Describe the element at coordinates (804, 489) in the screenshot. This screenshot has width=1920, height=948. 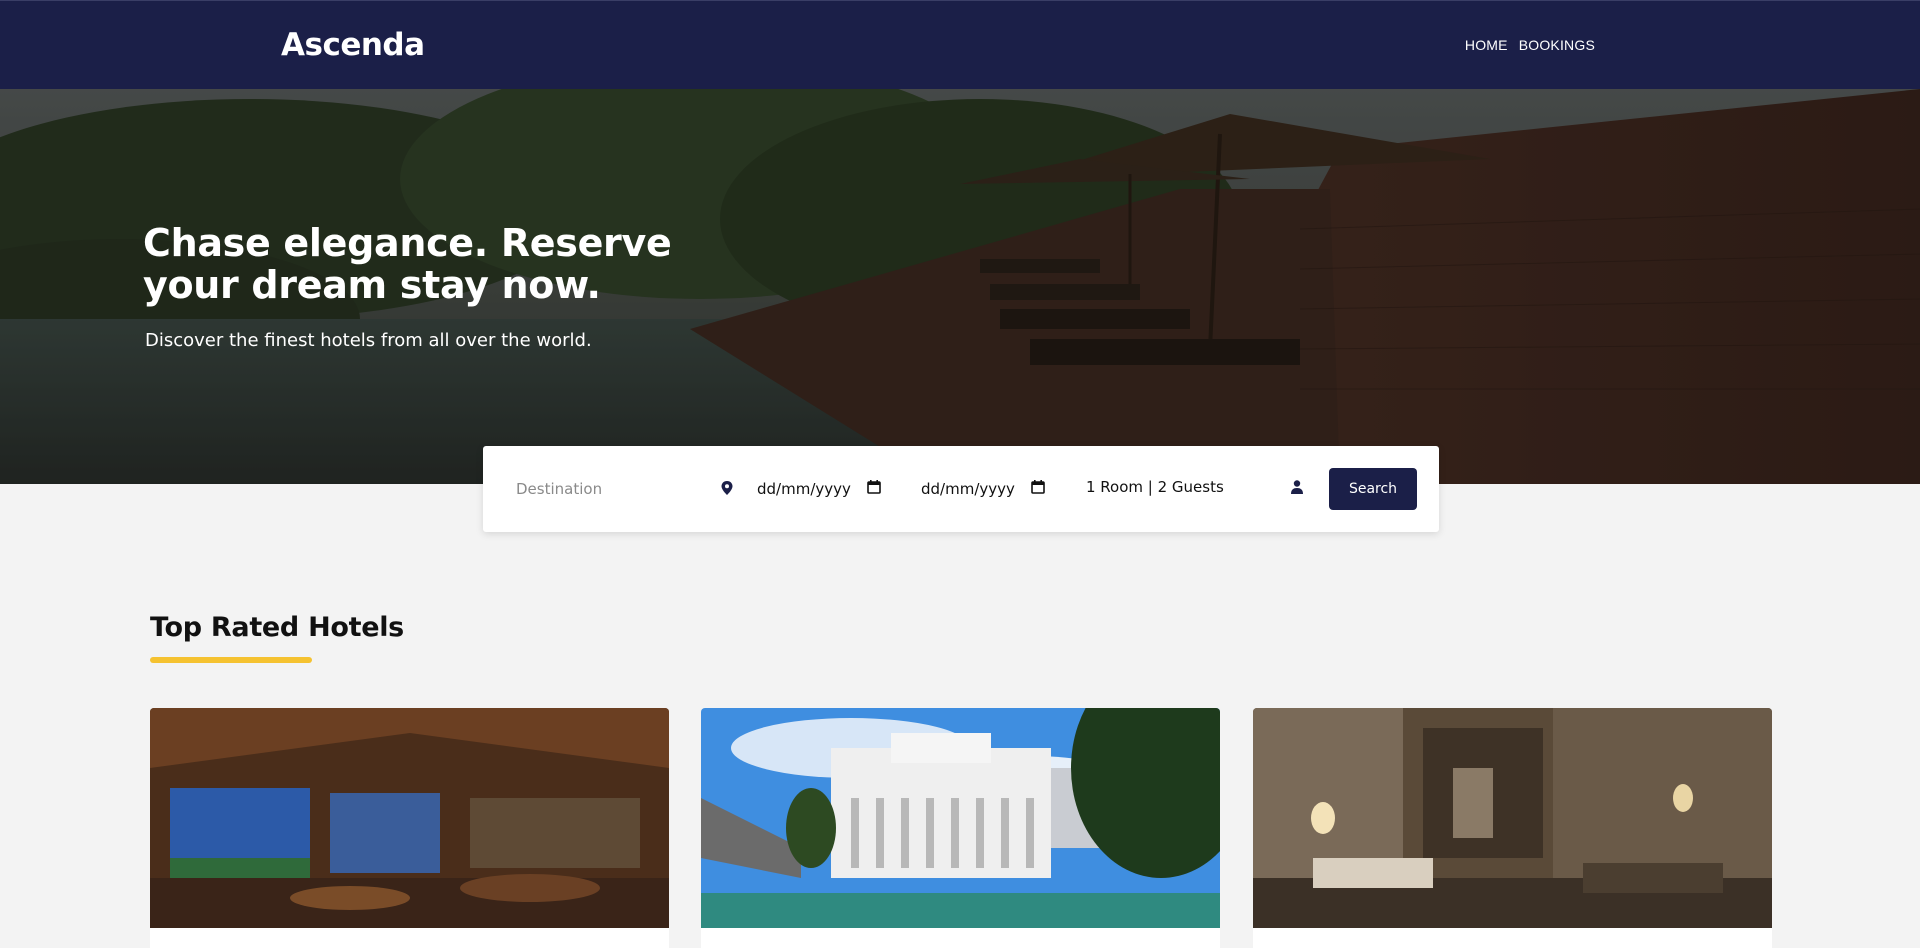
I see `checkin-date-text: dd/mm/yyyy` at that location.